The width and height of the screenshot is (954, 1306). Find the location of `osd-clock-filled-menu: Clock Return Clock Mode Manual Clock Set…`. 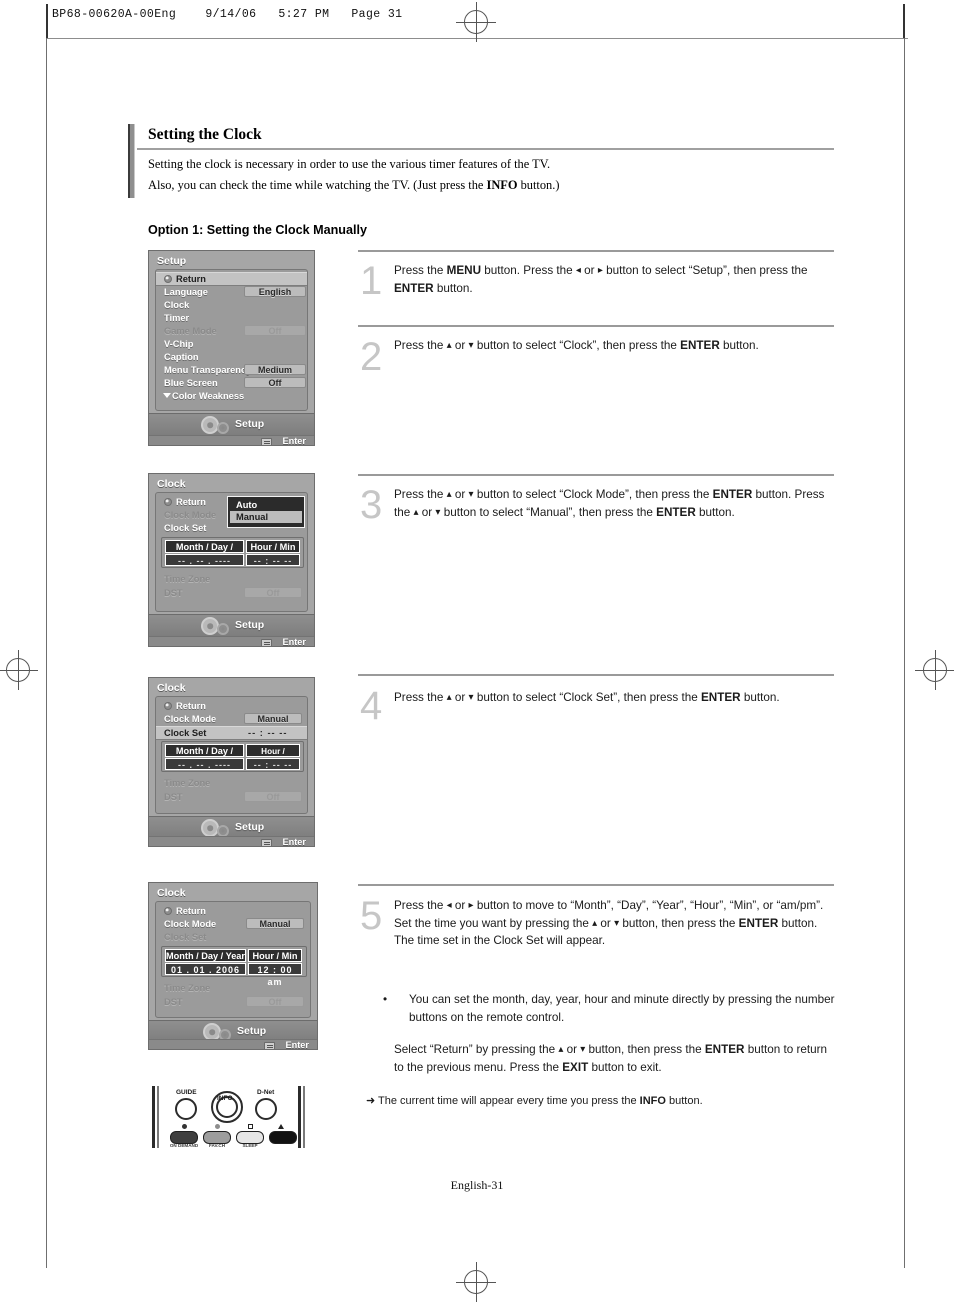

osd-clock-filled-menu: Clock Return Clock Mode Manual Clock Set… is located at coordinates (233, 966).